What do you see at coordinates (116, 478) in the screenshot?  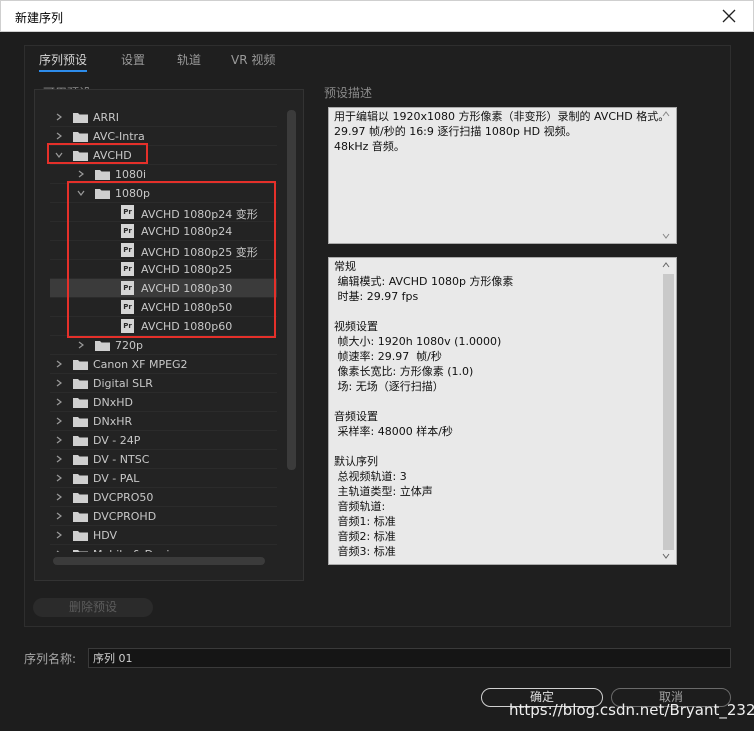 I see `tree-row-label: DV - PAL` at bounding box center [116, 478].